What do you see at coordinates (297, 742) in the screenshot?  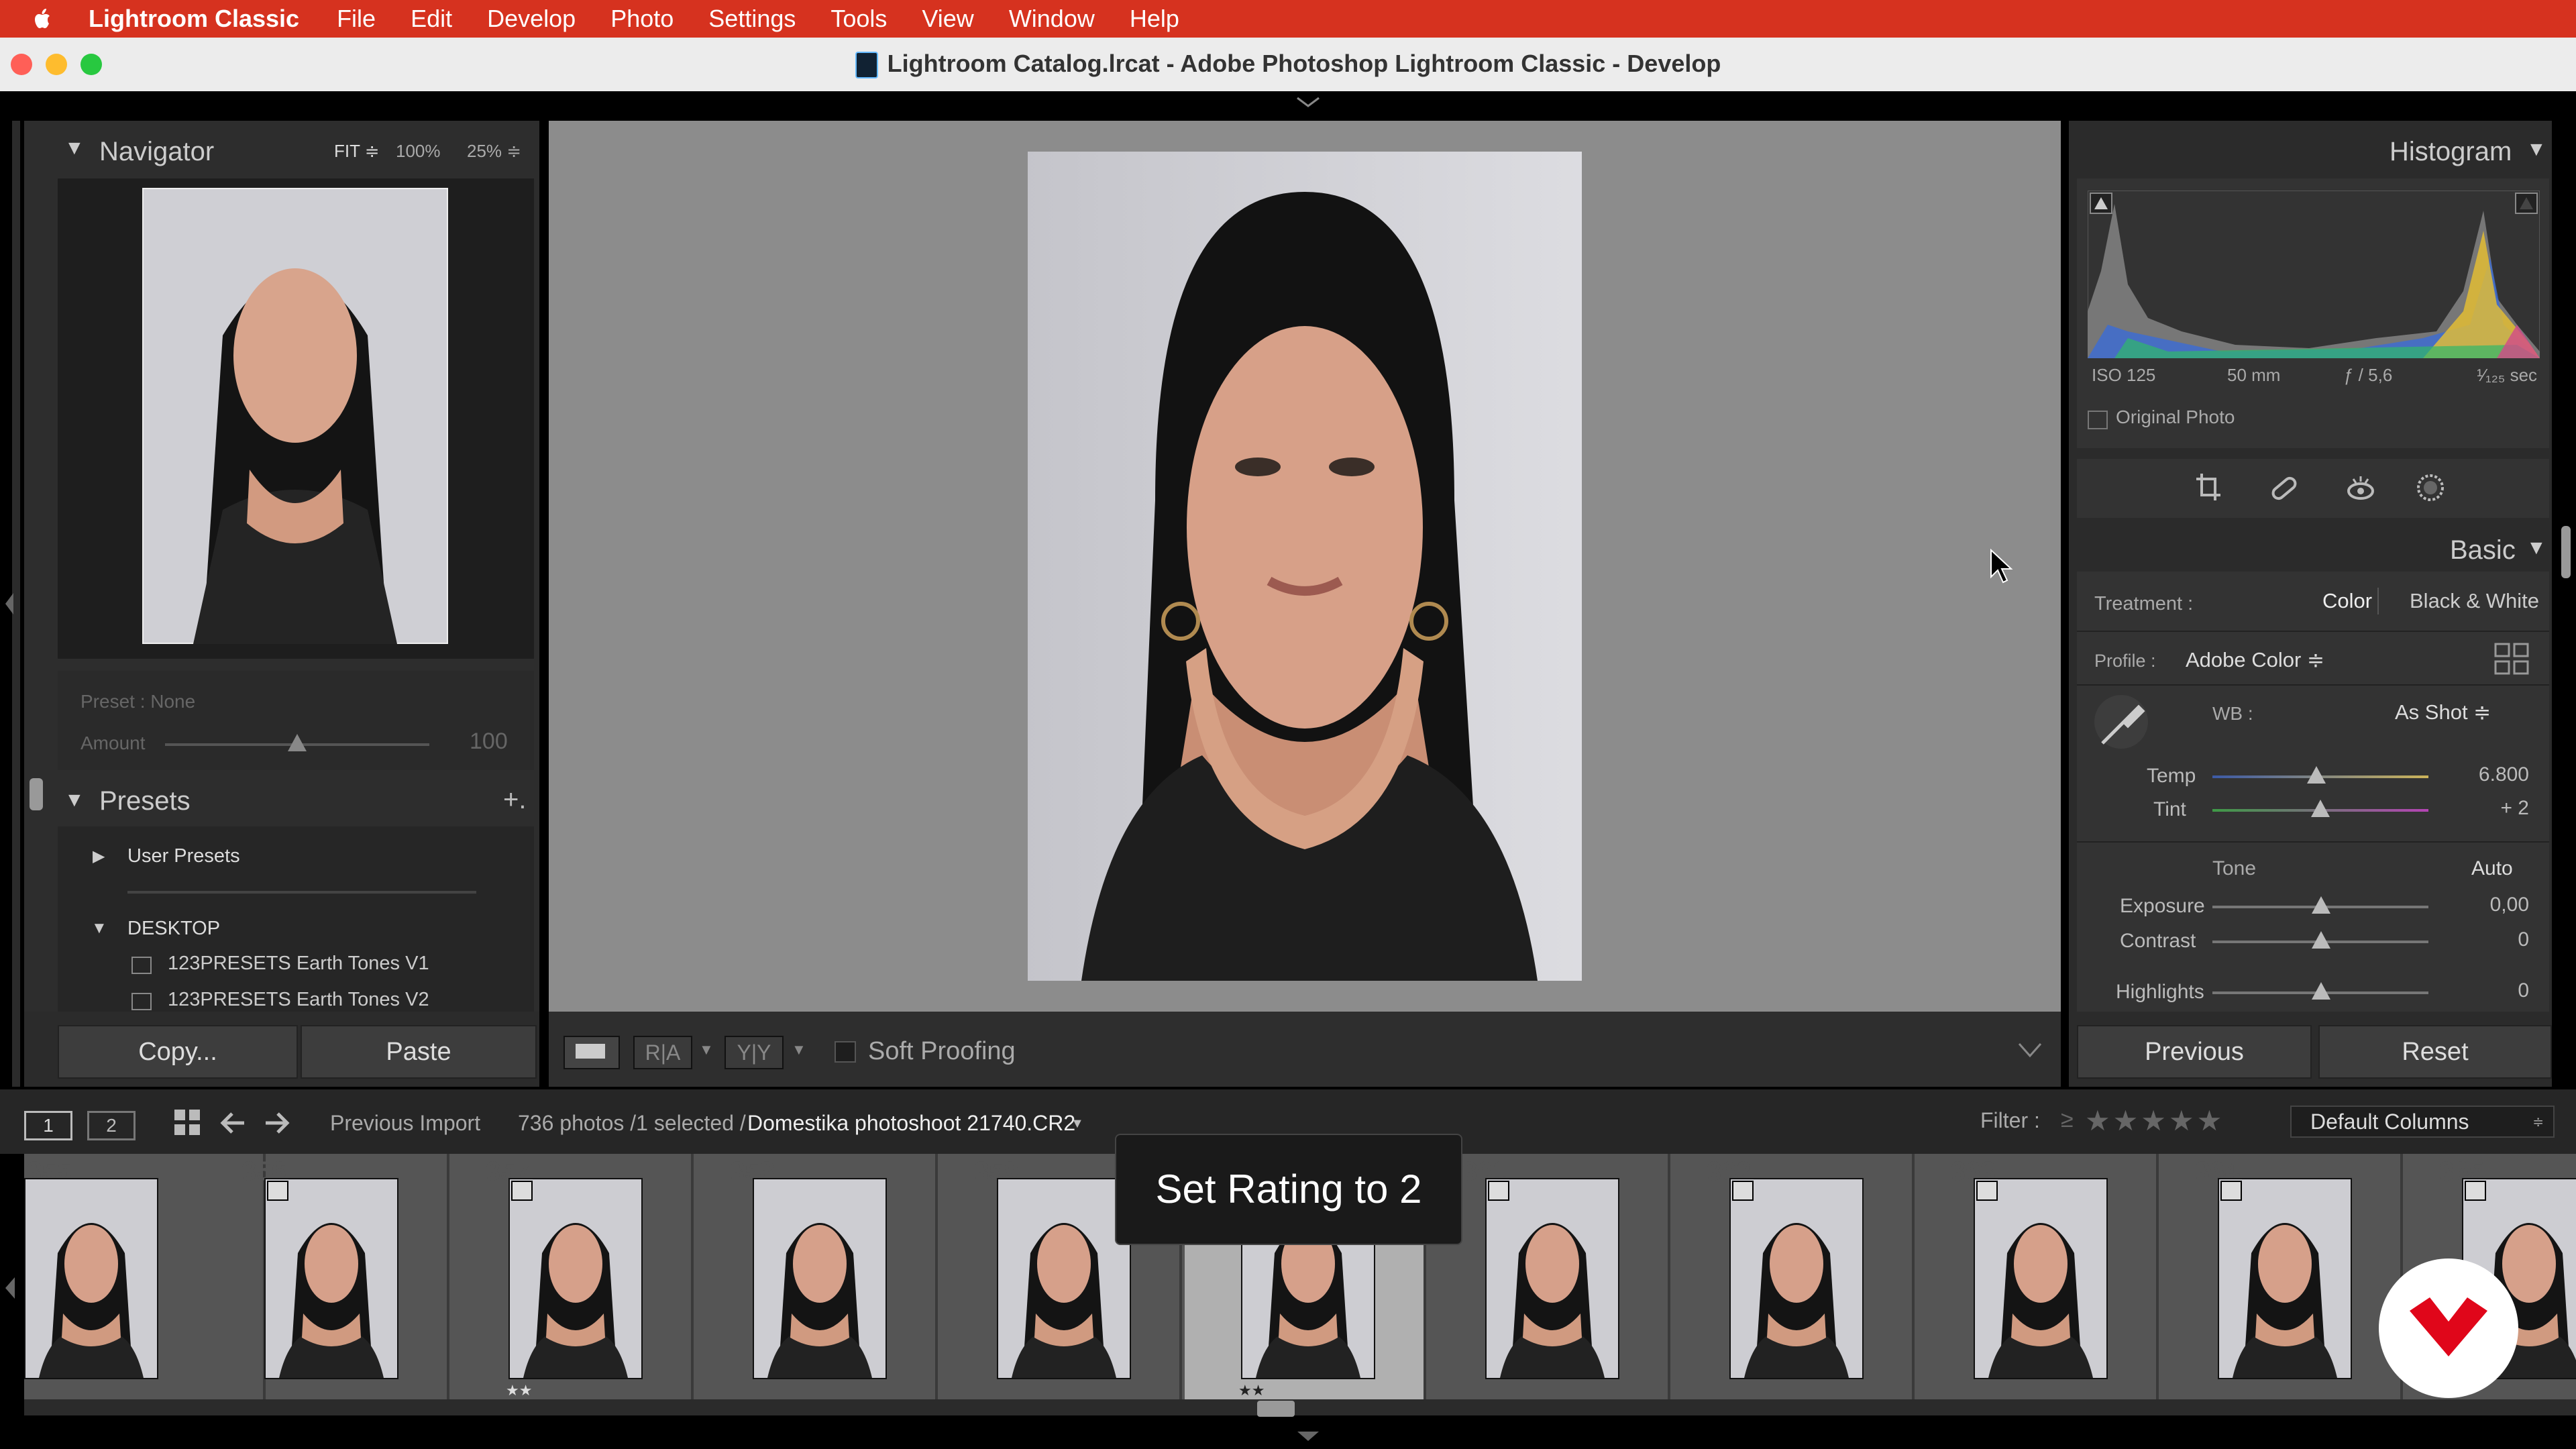 I see `amount-slider-handle` at bounding box center [297, 742].